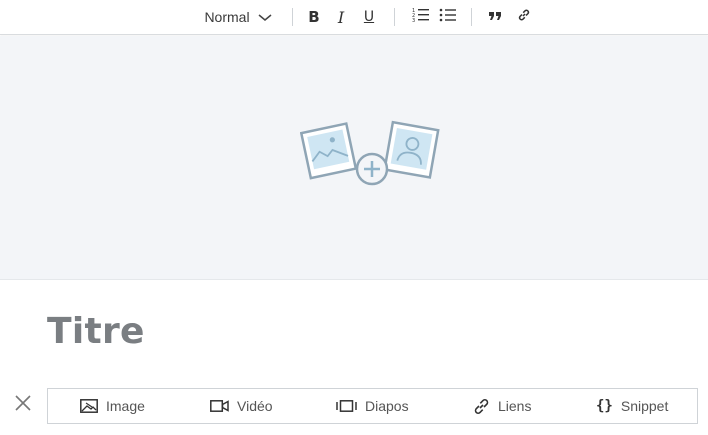 Image resolution: width=708 pixels, height=435 pixels. What do you see at coordinates (125, 406) in the screenshot?
I see `insert-image-label: Image` at bounding box center [125, 406].